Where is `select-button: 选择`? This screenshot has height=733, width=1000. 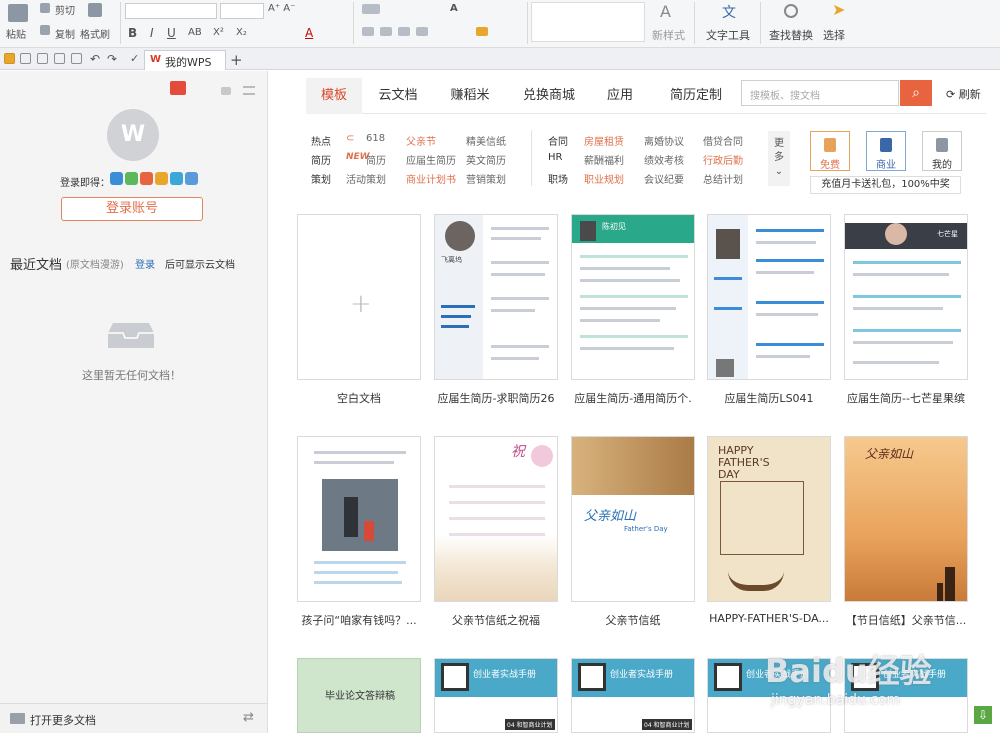 select-button: 选择 is located at coordinates (834, 35).